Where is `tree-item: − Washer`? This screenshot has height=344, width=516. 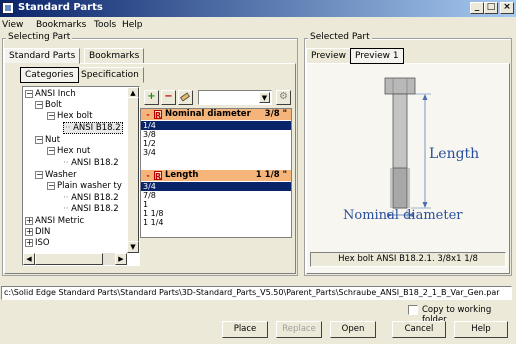 tree-item: − Washer is located at coordinates (56, 175).